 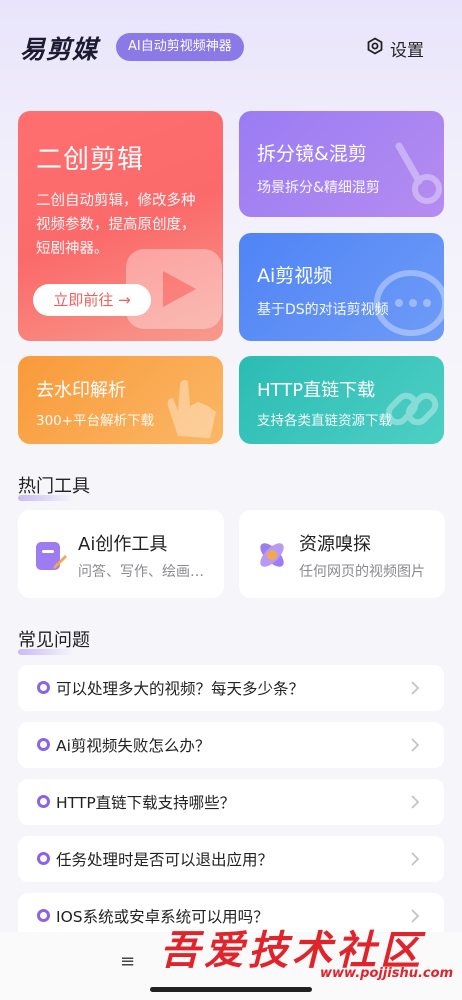 I want to click on watermark-url: www.pojjishu.com, so click(x=387, y=973).